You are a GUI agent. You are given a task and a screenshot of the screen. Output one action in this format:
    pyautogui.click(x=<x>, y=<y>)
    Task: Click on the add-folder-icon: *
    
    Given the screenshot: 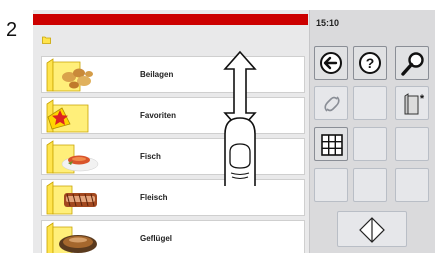 What is the action you would take?
    pyautogui.click(x=414, y=104)
    